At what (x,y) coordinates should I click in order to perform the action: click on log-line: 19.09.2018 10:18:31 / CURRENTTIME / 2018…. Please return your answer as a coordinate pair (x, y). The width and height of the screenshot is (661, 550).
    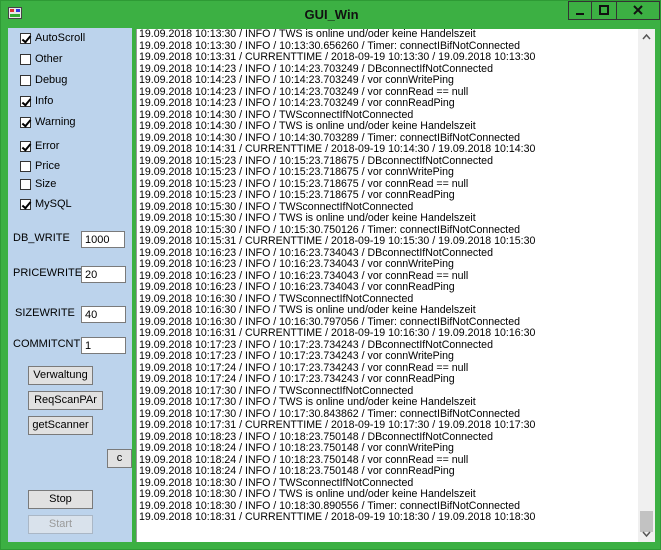
    Looking at the image, I should click on (337, 517).